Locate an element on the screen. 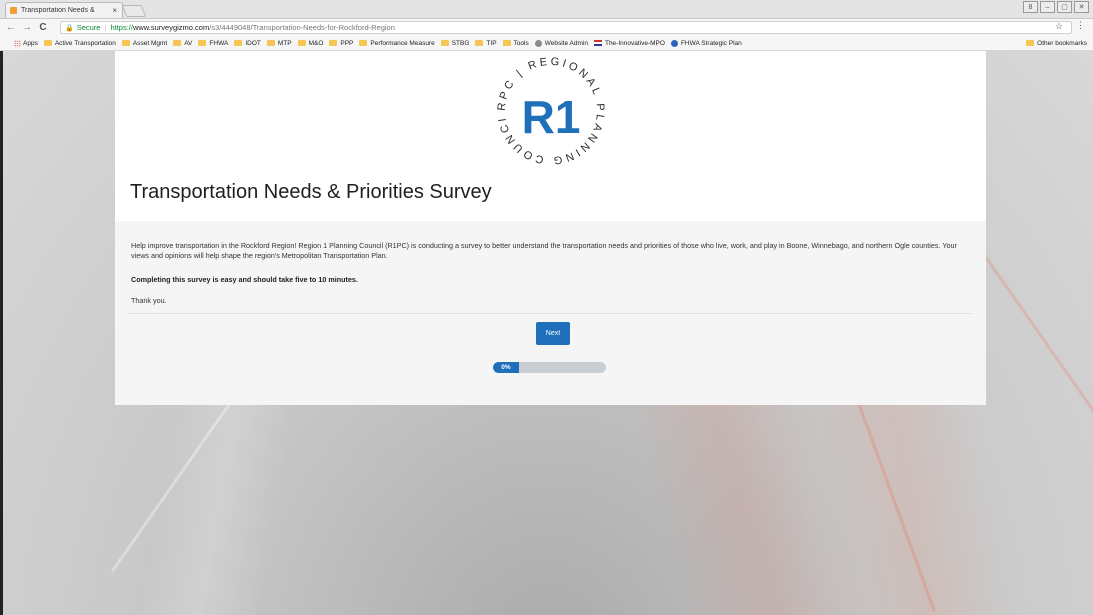  progress-bar: 0% is located at coordinates (549, 367).